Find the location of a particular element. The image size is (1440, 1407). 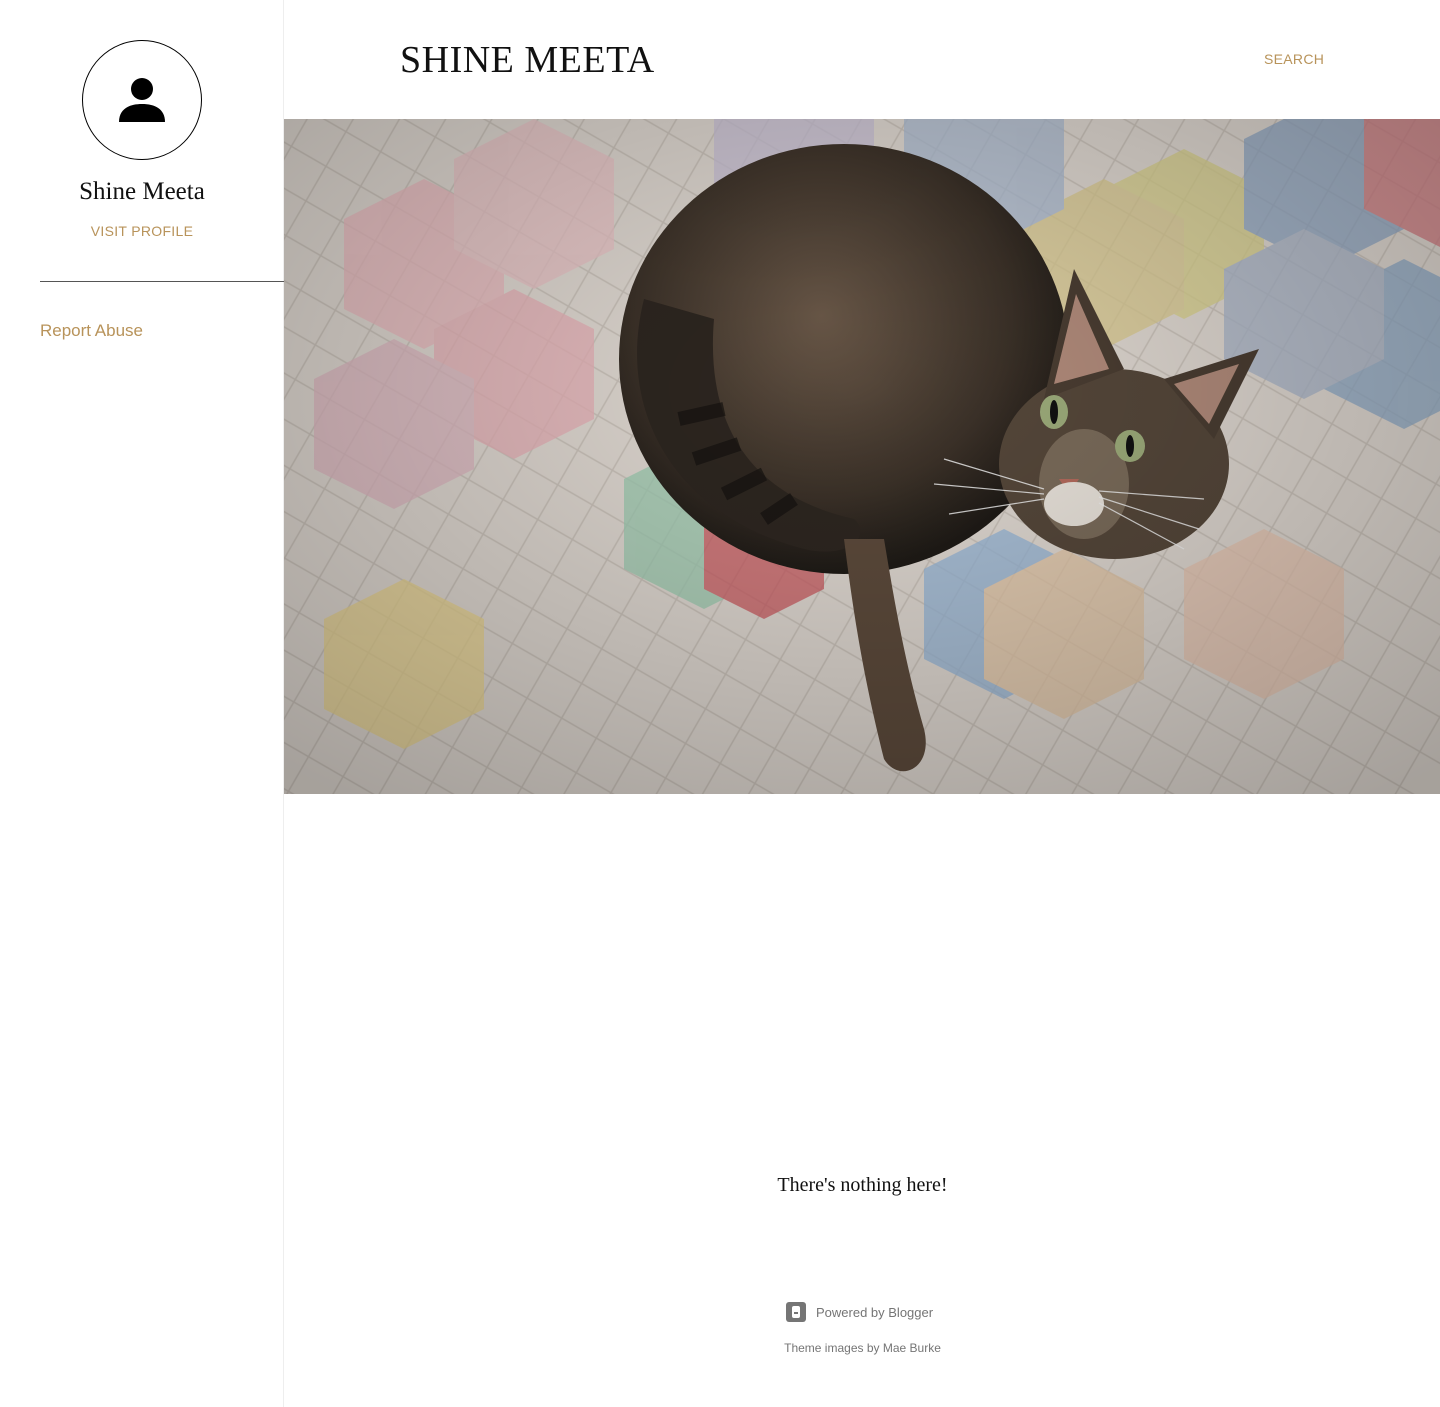

visit-profile-link: VISIT PROFILE is located at coordinates (142, 231).